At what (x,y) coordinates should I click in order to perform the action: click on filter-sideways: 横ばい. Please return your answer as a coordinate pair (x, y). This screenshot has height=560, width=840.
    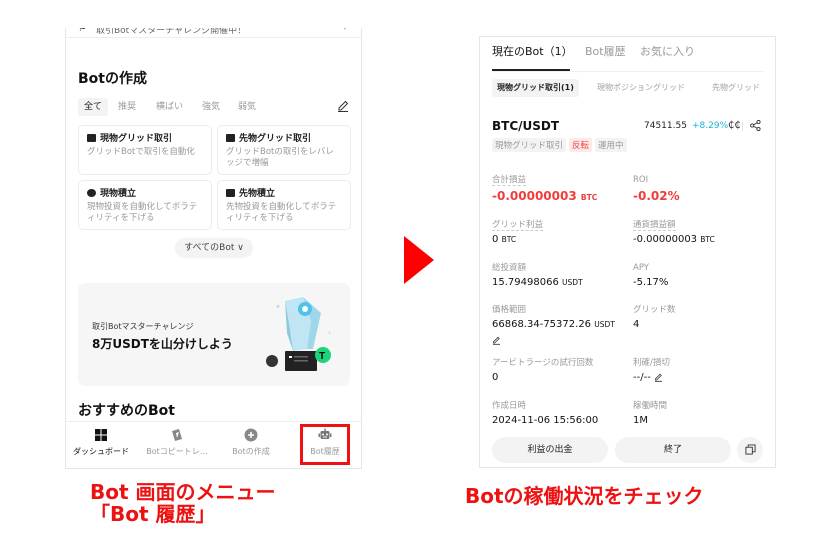
    Looking at the image, I should click on (169, 107).